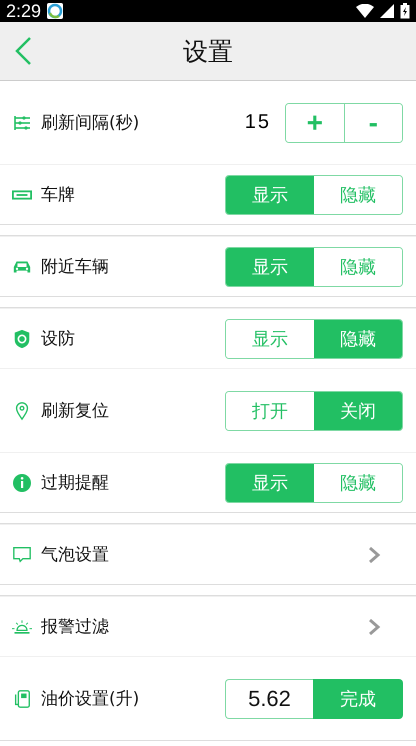 The width and height of the screenshot is (416, 746). I want to click on fuel-pump-icon, so click(22, 698).